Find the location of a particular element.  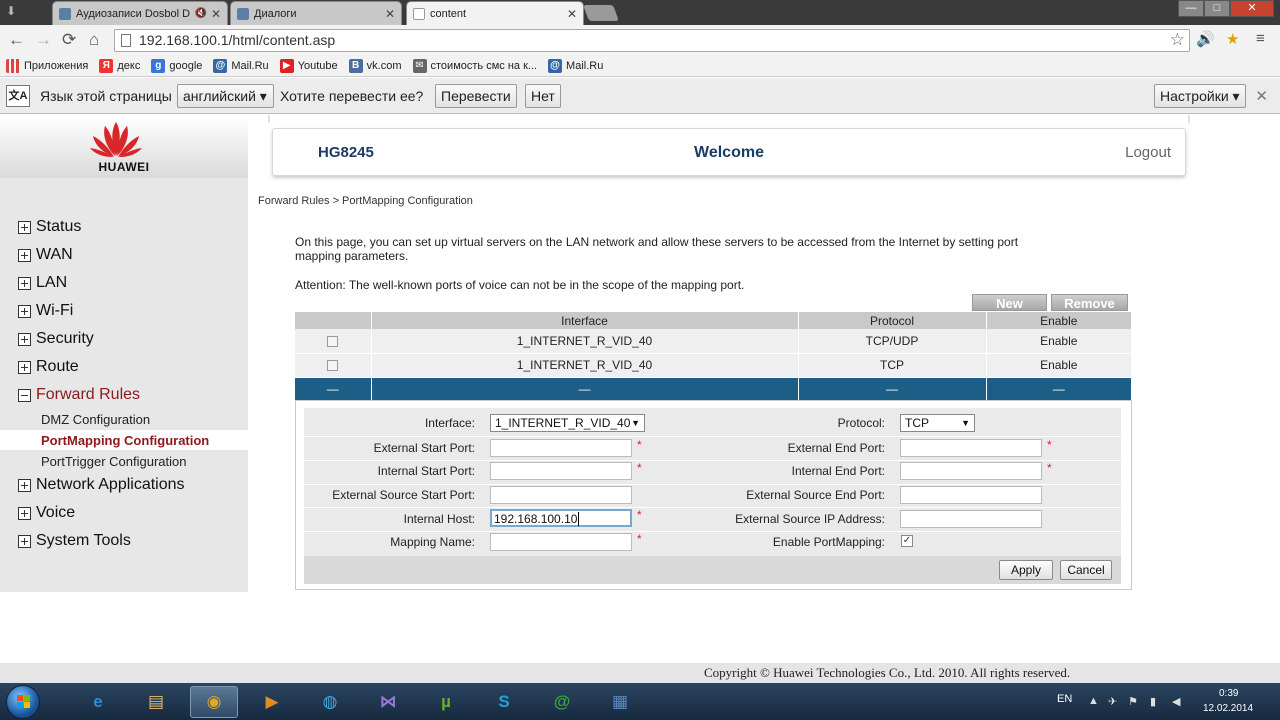

reload-icon: ⟳ is located at coordinates (69, 40).